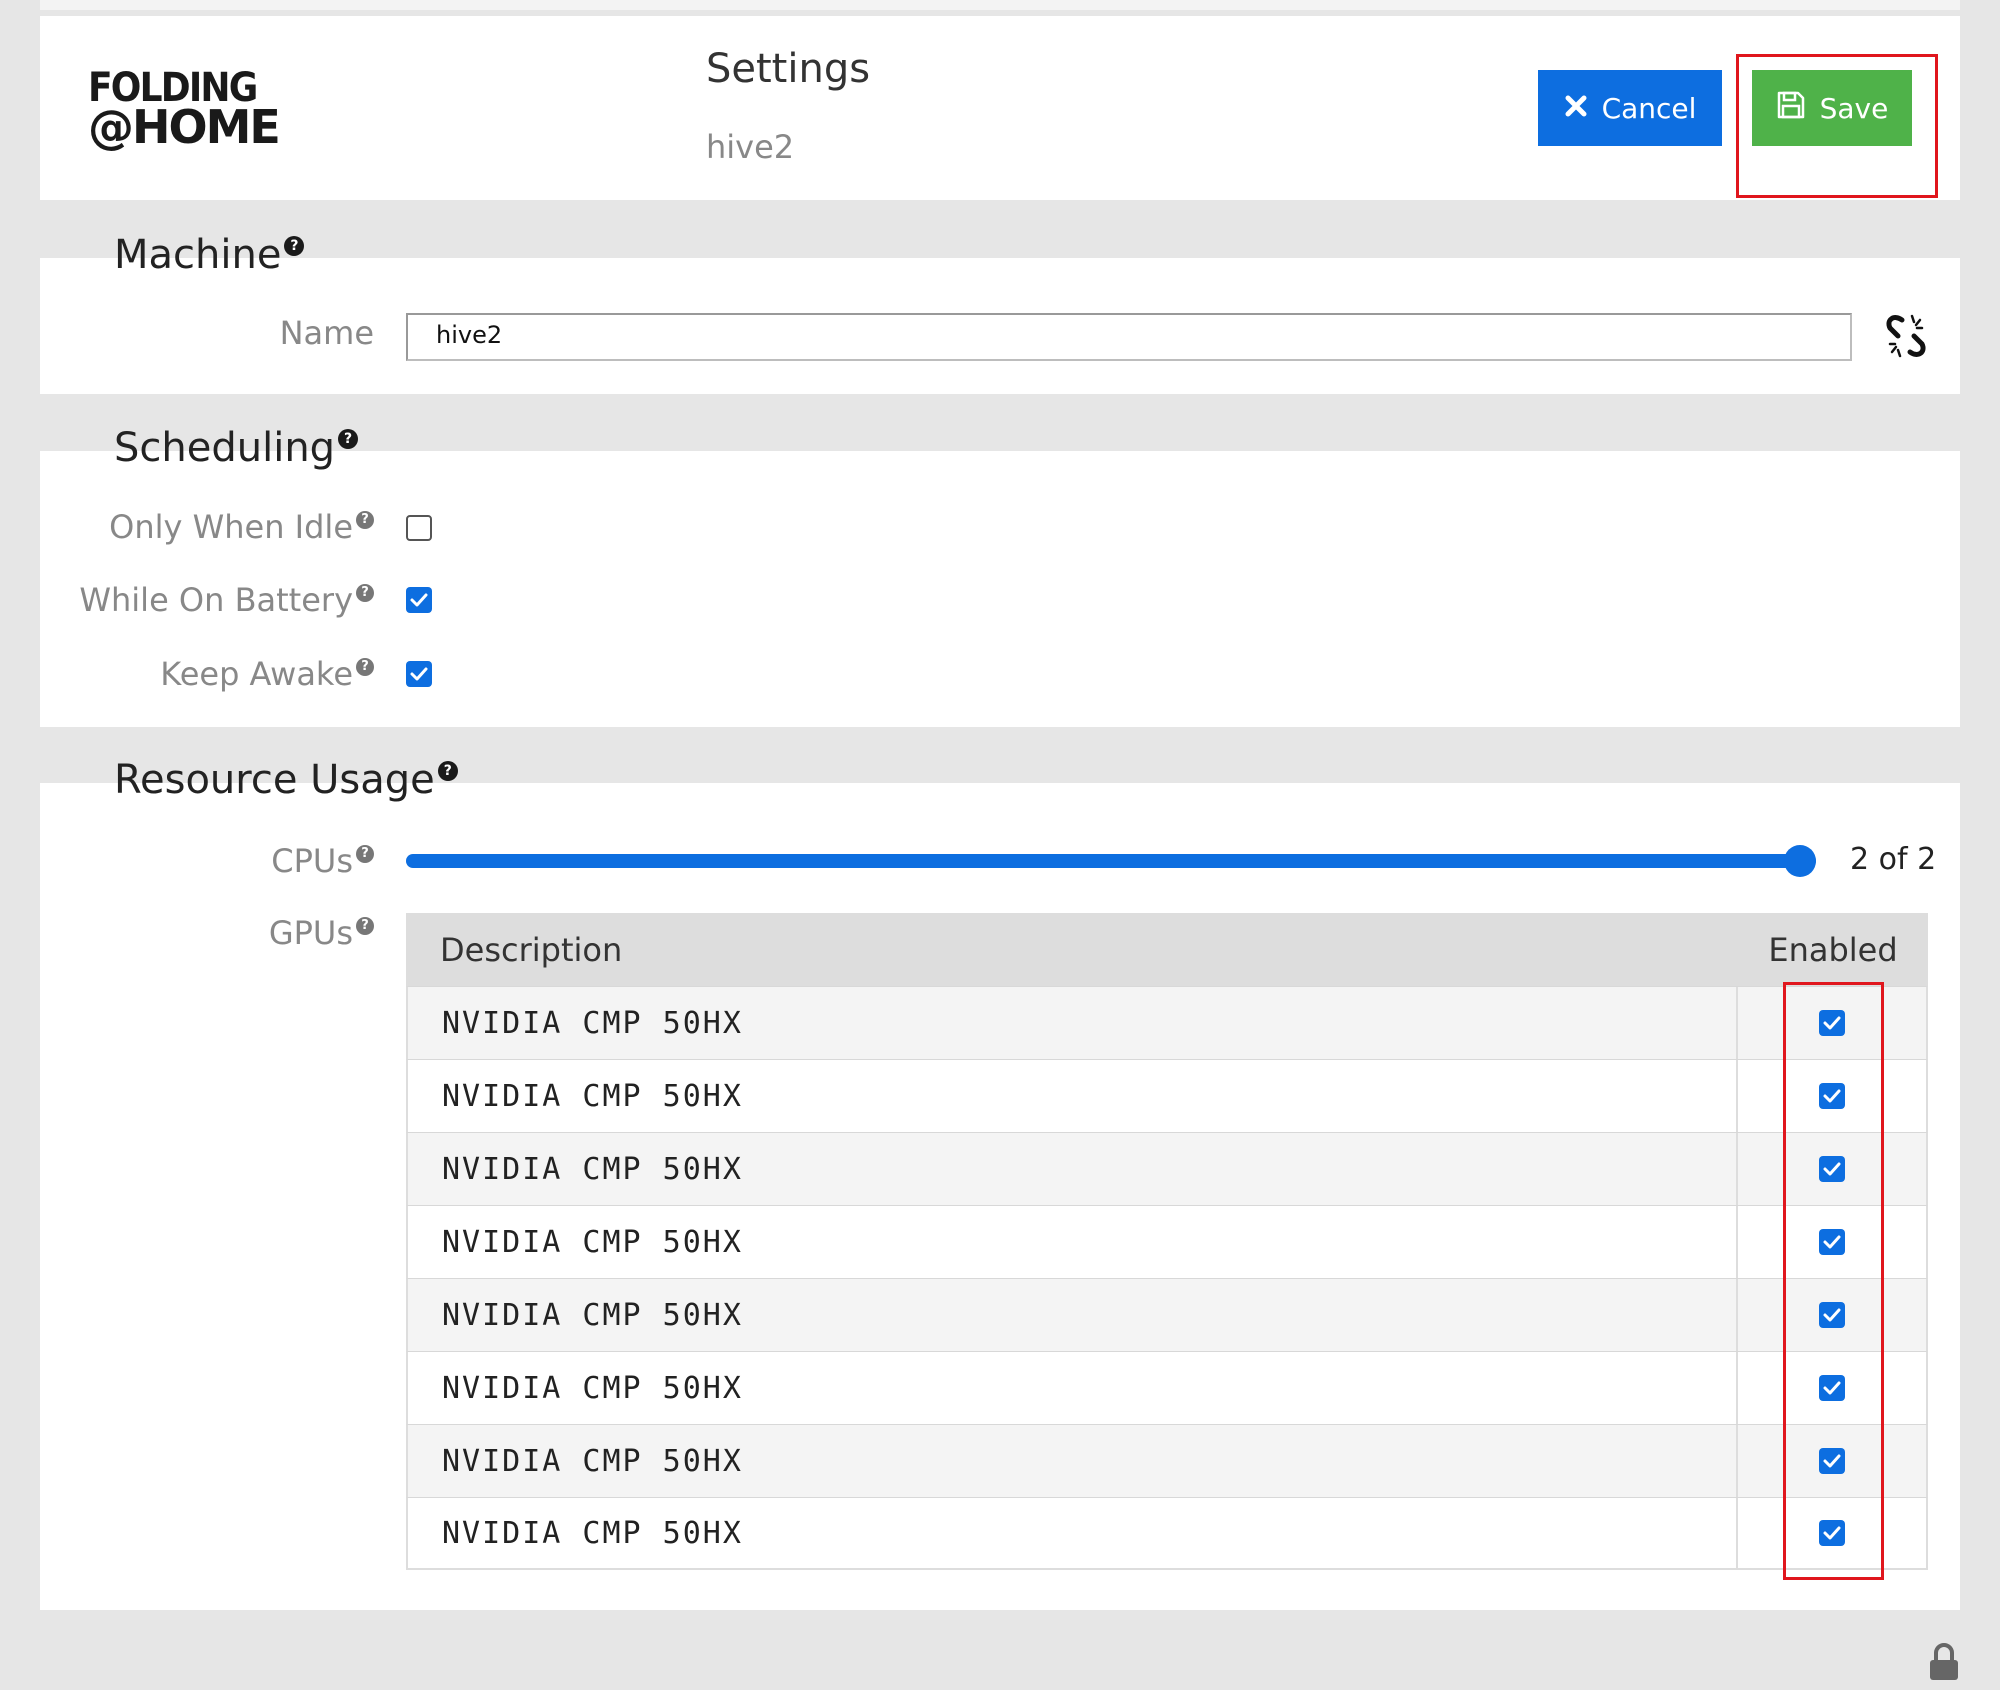 The image size is (2000, 1690). I want to click on description-column-header: Description, so click(531, 949).